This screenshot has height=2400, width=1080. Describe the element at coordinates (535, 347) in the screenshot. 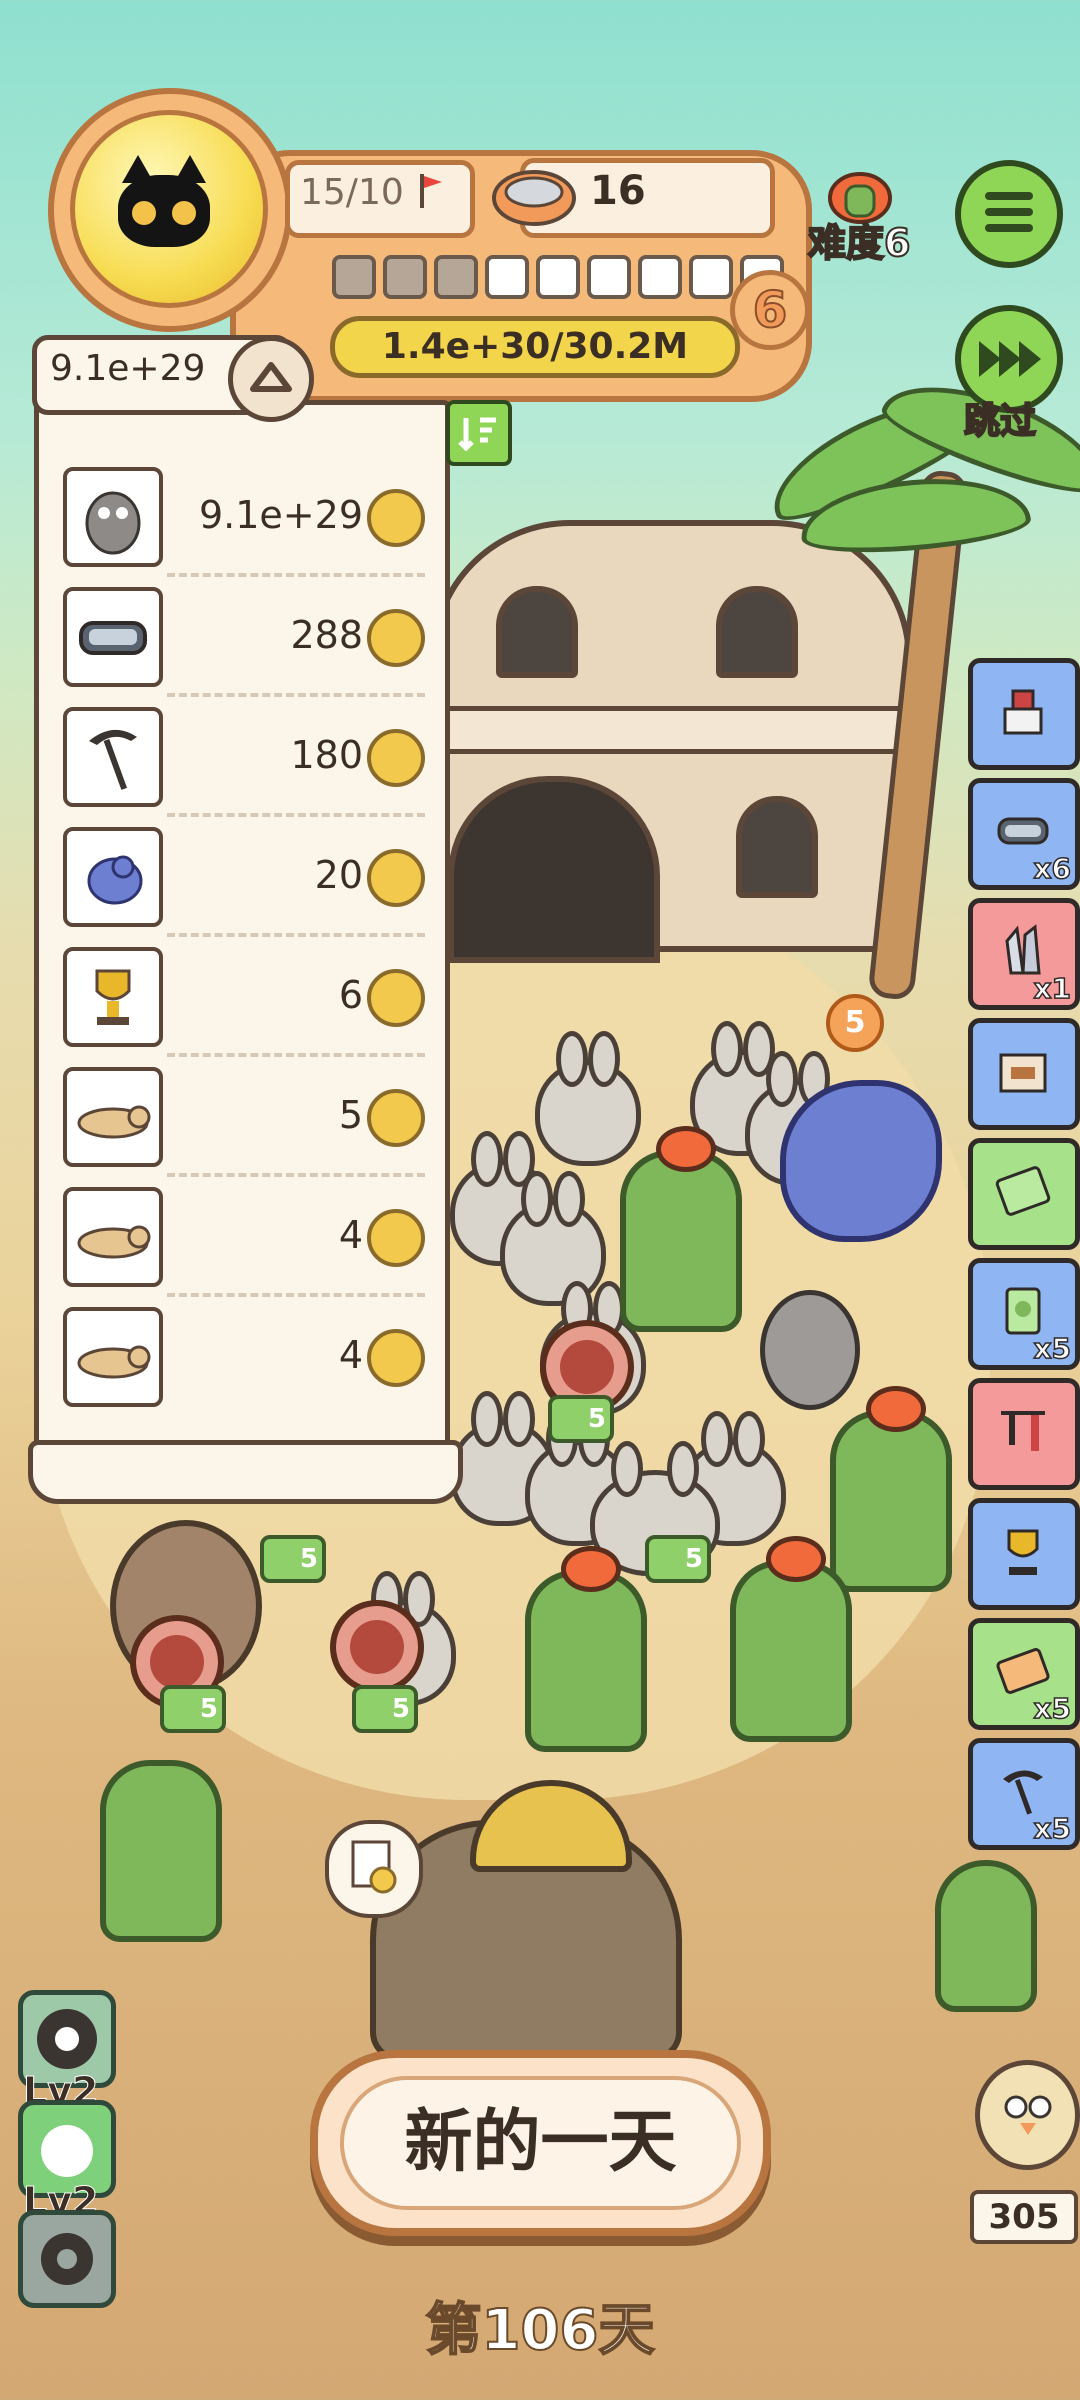

I see `exp-bar: 1.4e+30/30.2M` at that location.